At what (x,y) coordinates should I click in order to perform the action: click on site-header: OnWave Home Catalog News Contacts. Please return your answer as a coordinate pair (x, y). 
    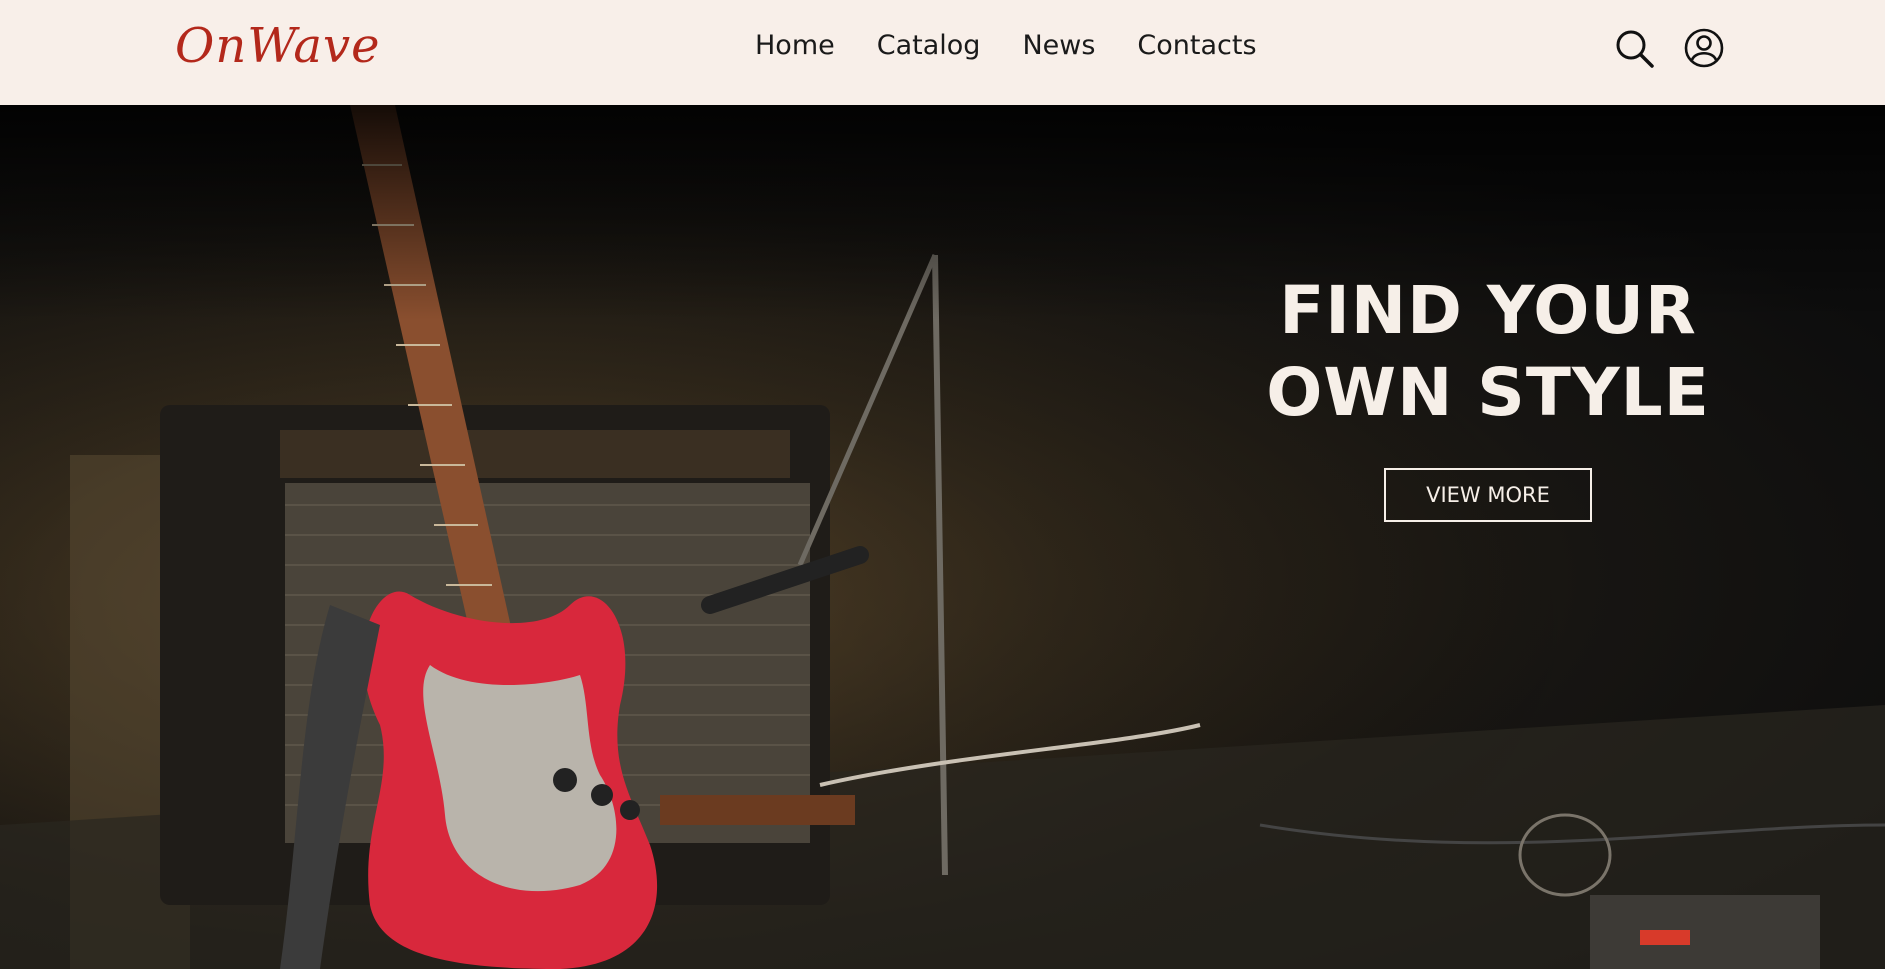
    Looking at the image, I should click on (942, 52).